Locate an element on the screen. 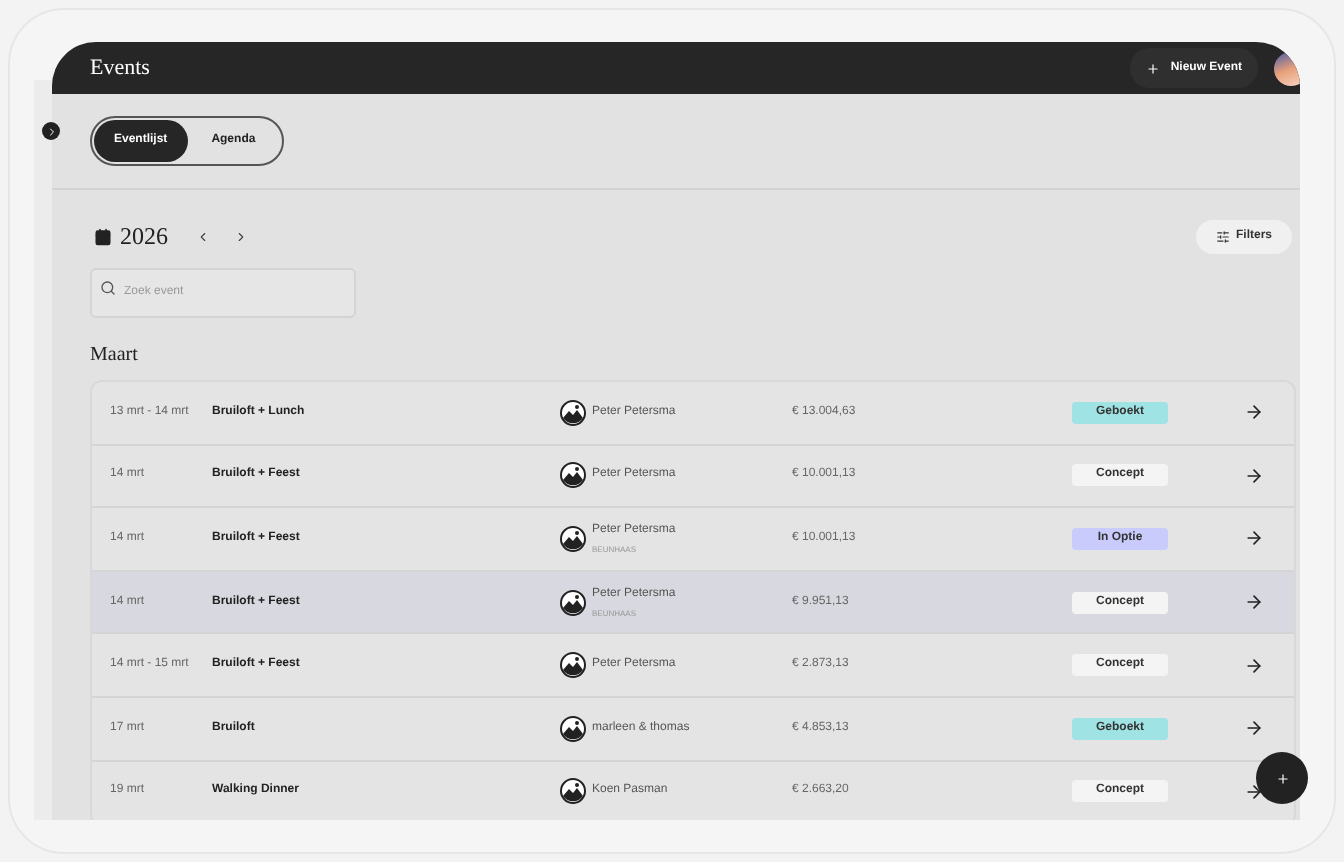 The image size is (1344, 862). calendar-icon is located at coordinates (103, 236).